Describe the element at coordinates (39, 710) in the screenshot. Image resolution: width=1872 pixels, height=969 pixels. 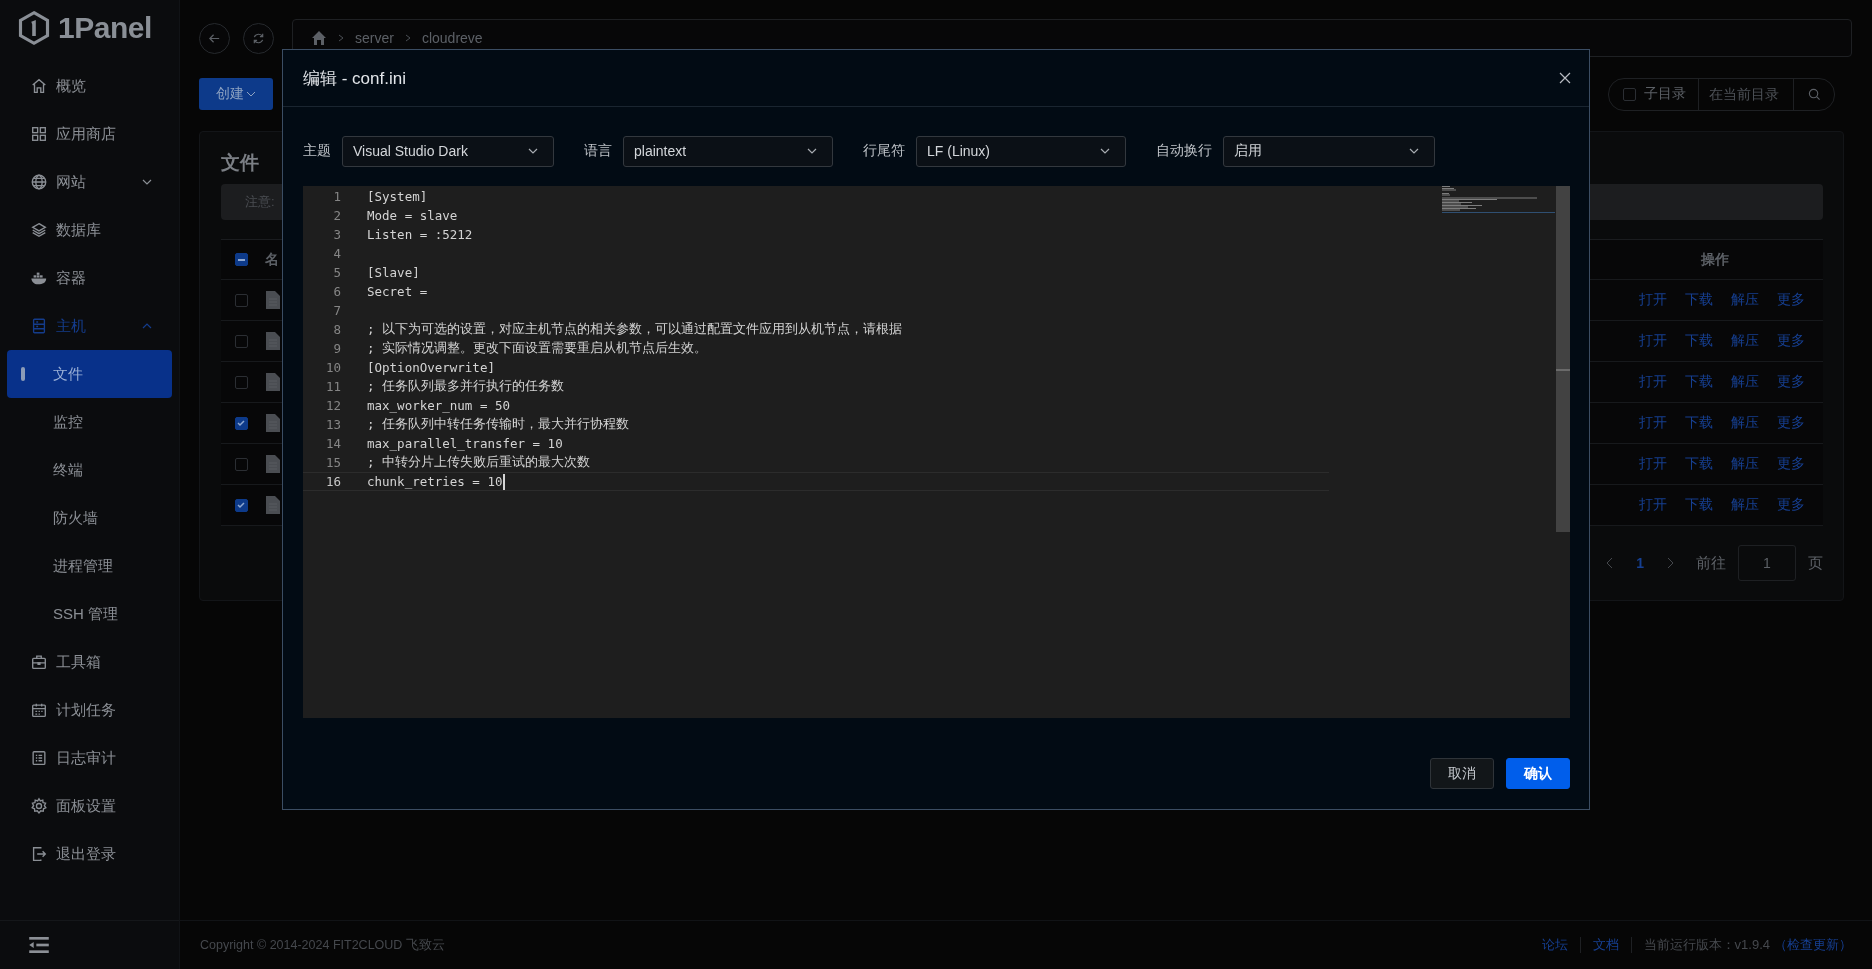
I see `calendar-icon` at that location.